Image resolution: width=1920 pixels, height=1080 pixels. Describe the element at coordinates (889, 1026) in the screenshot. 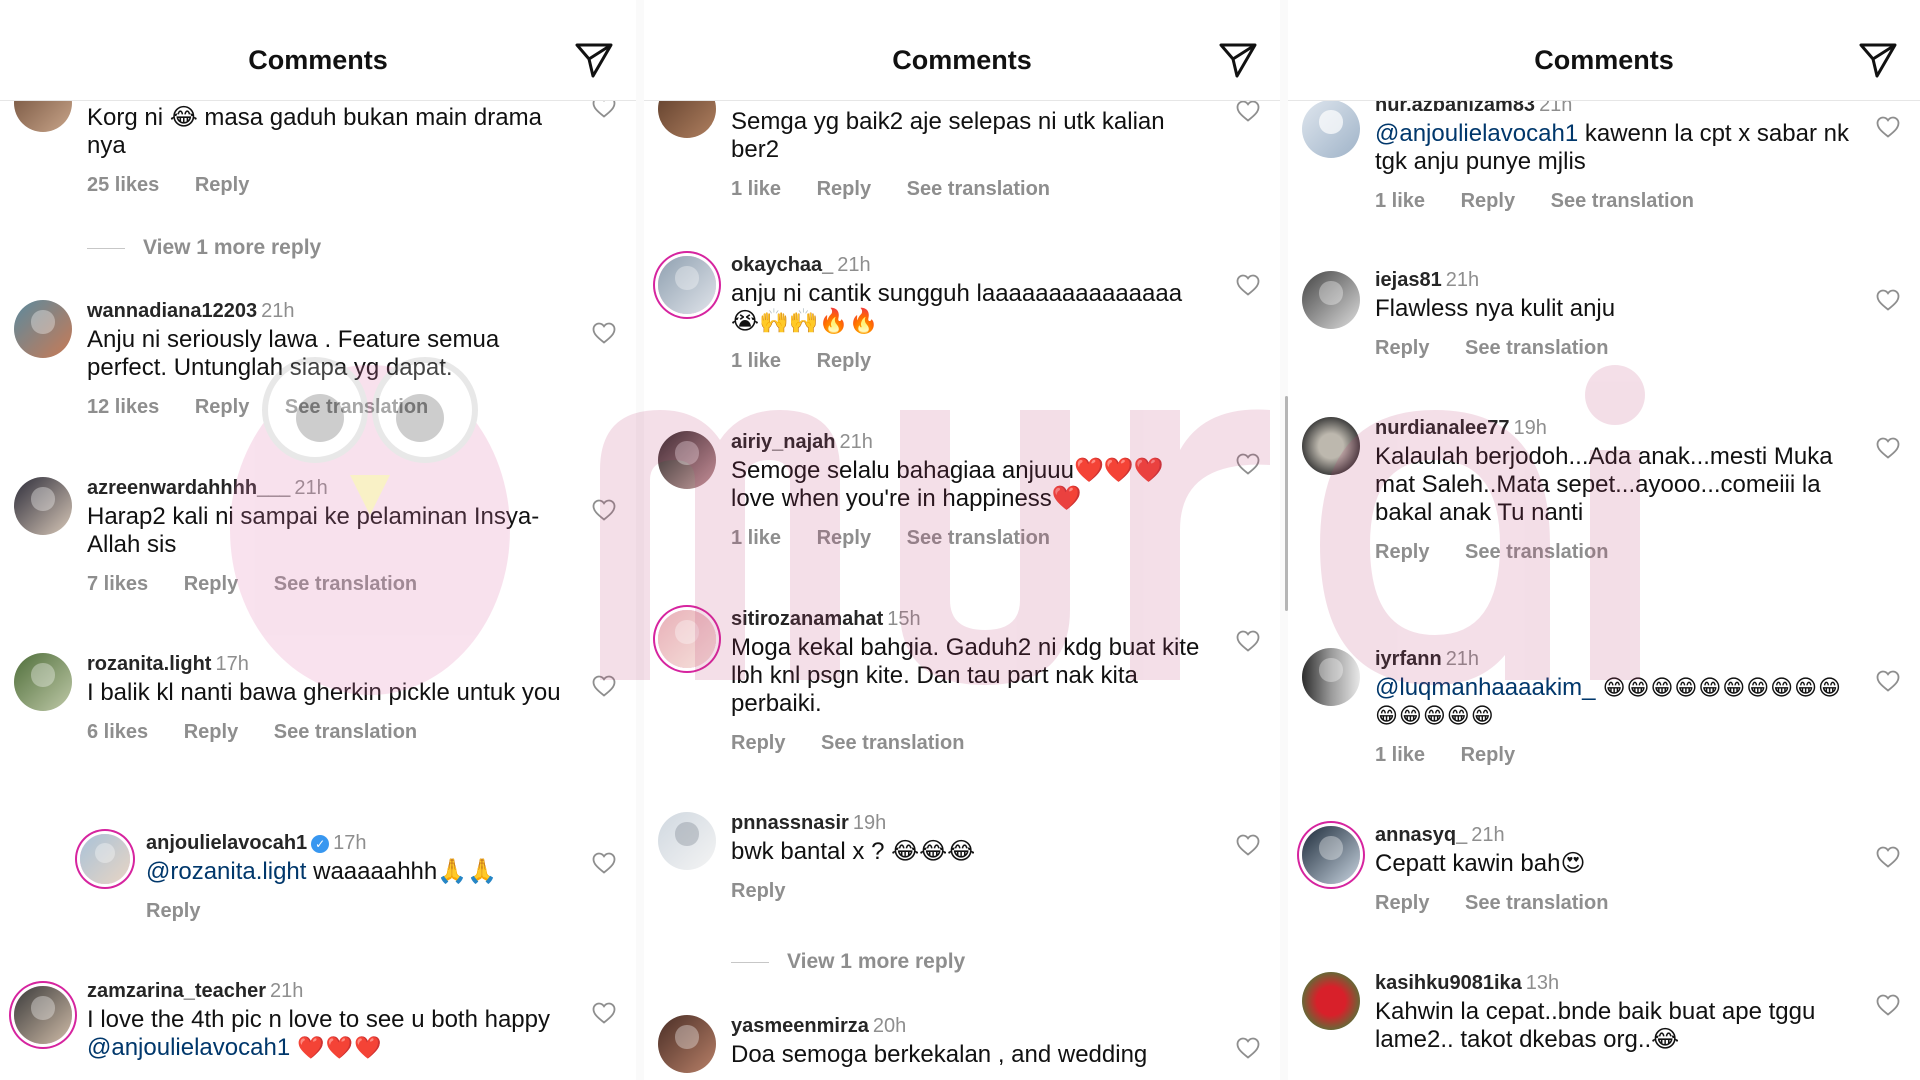

I see `timestamp: 20h` at that location.